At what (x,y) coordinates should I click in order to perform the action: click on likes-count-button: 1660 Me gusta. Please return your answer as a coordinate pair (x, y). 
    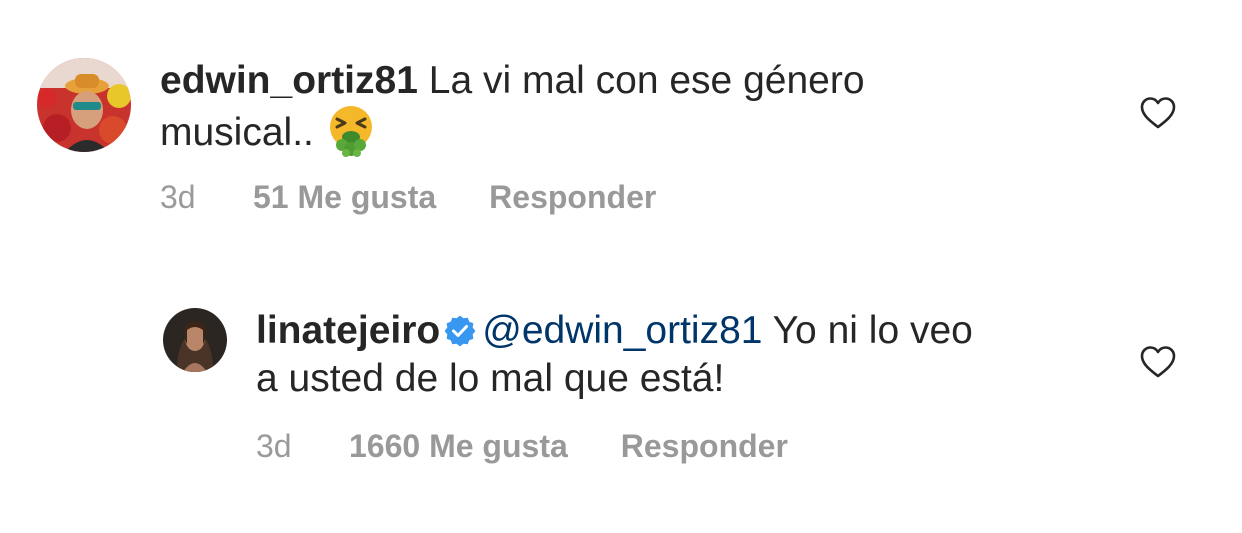
    Looking at the image, I should click on (458, 446).